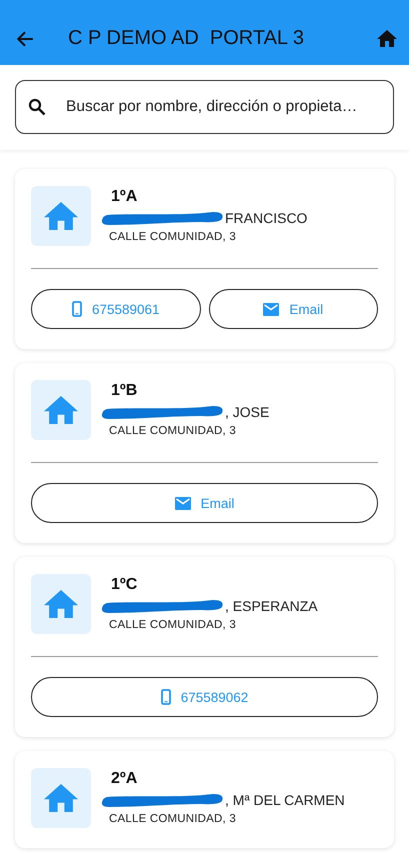  Describe the element at coordinates (204, 799) in the screenshot. I see `unit-card: 2ºA , Mª DEL CARMEN CALLE COMUNIDAD, 3` at that location.